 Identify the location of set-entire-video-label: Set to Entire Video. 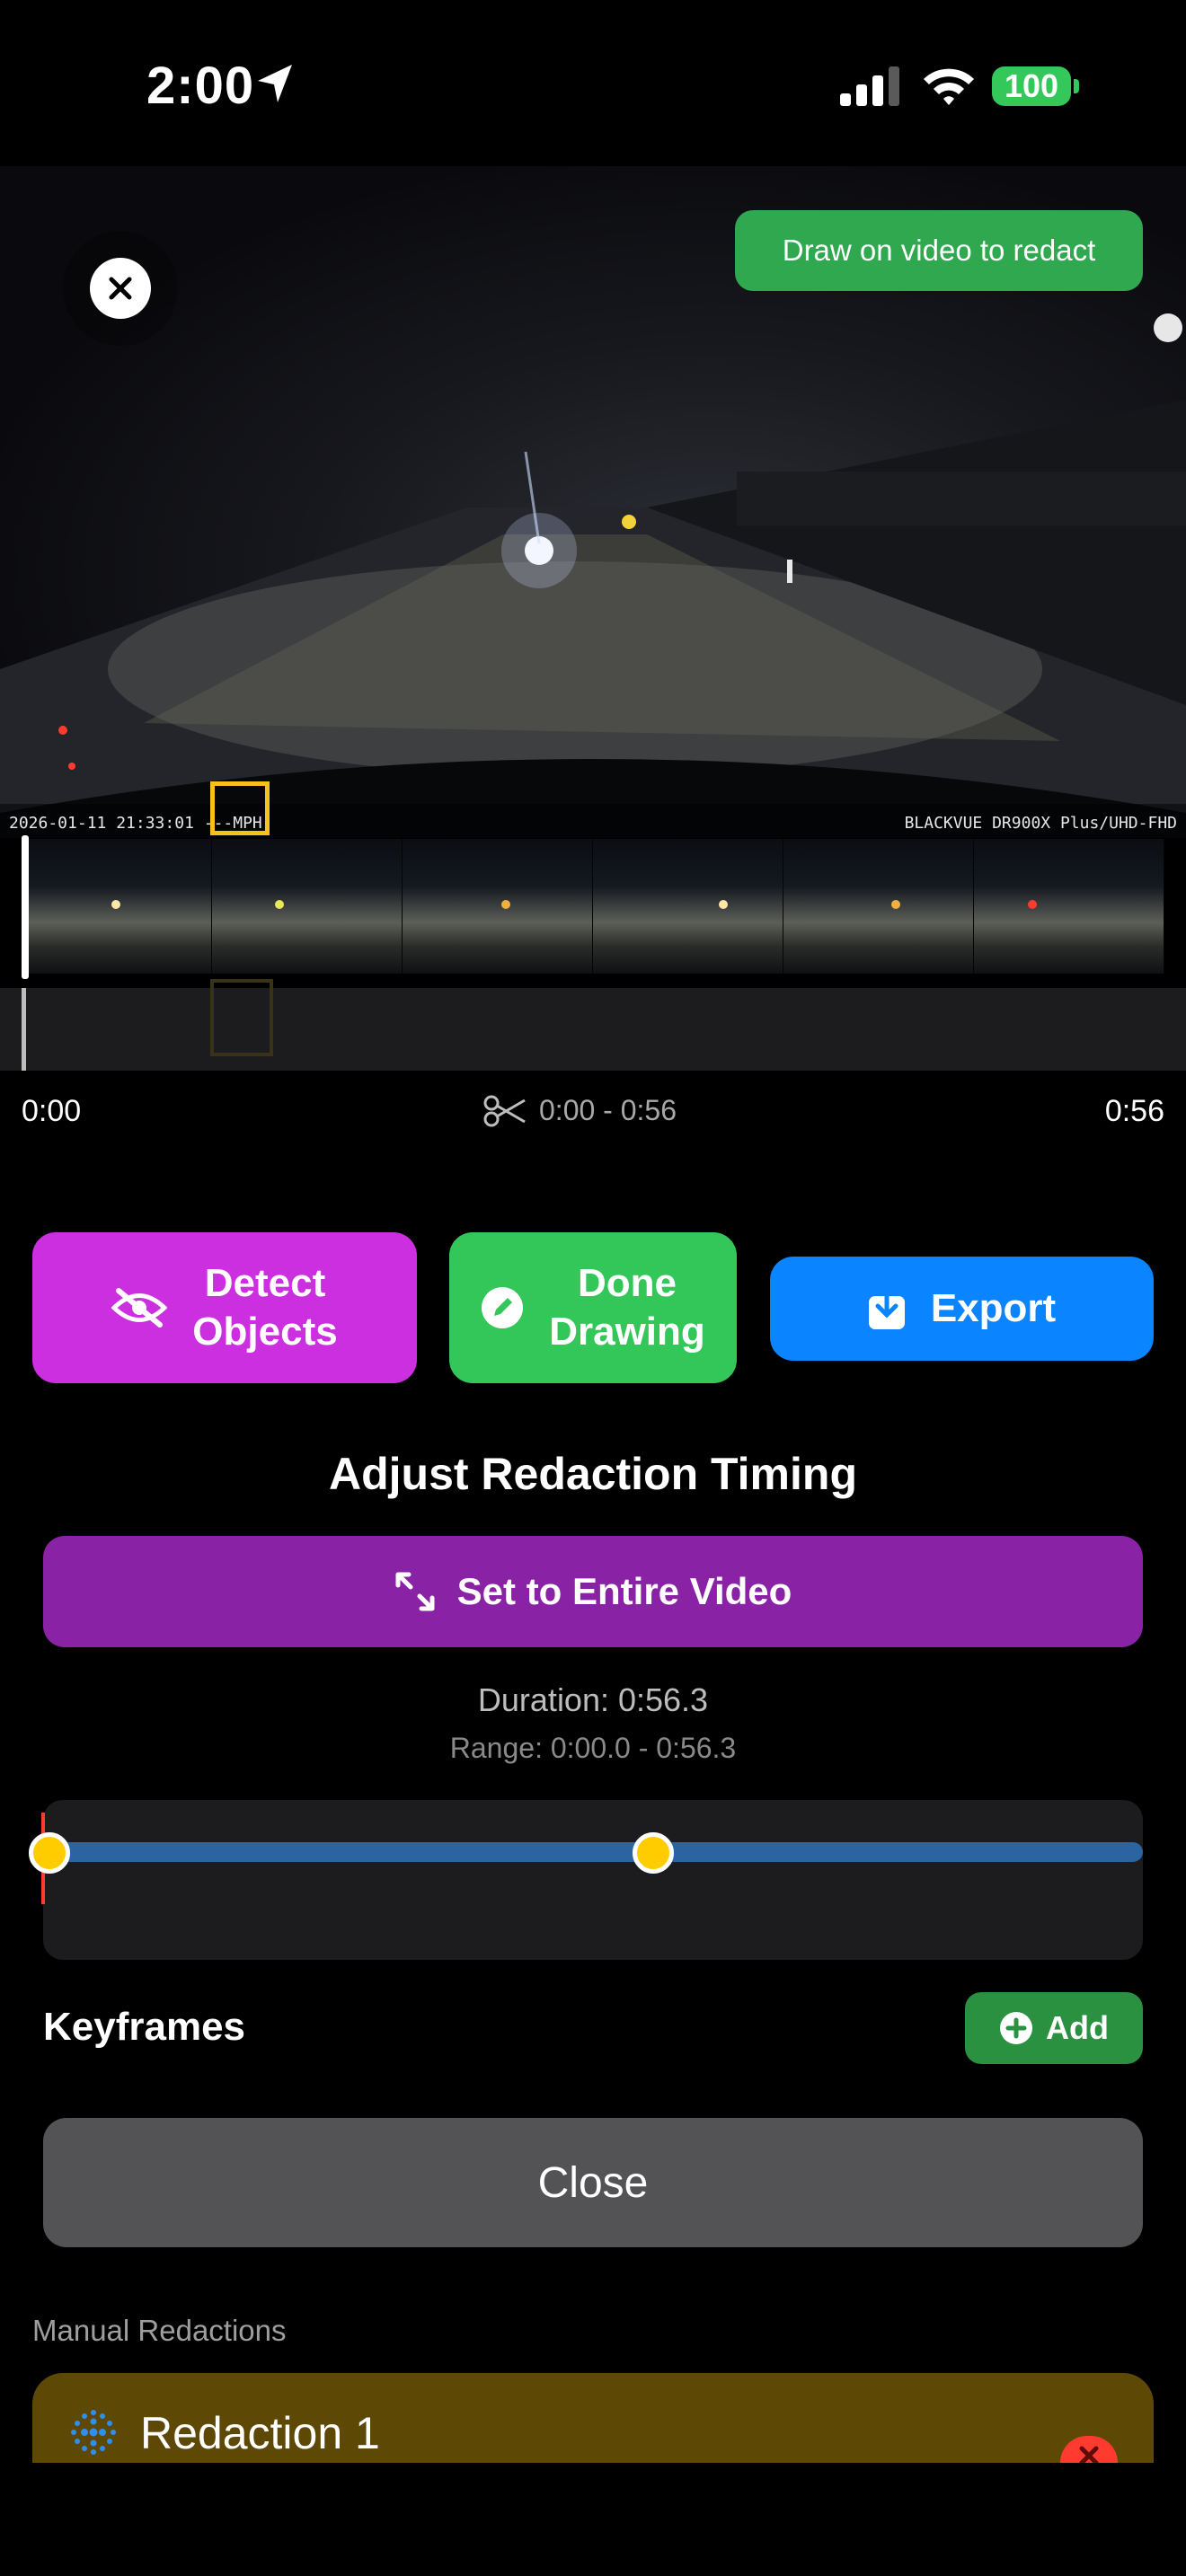
(624, 1591).